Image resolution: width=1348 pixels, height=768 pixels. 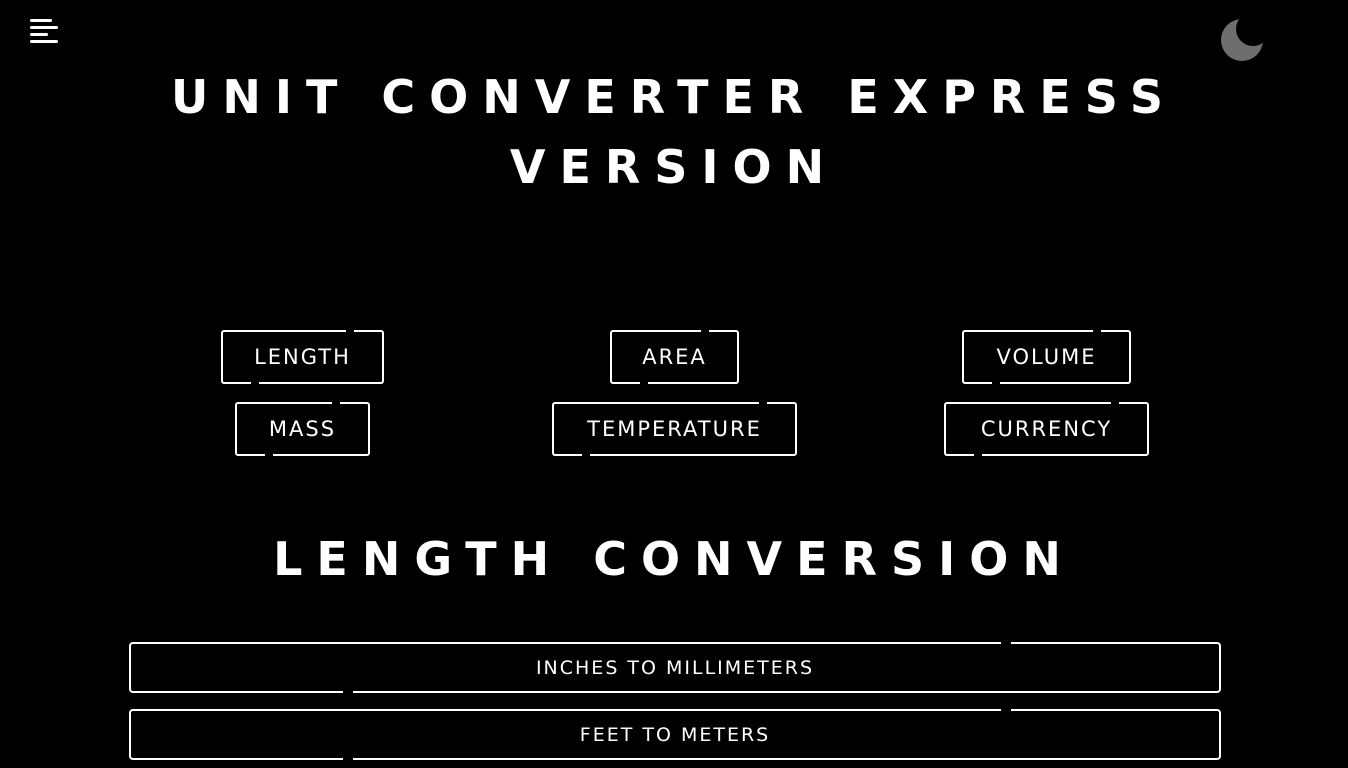 I want to click on page-title-line-1: UNIT CONVERTER EXPRESS, so click(x=674, y=97).